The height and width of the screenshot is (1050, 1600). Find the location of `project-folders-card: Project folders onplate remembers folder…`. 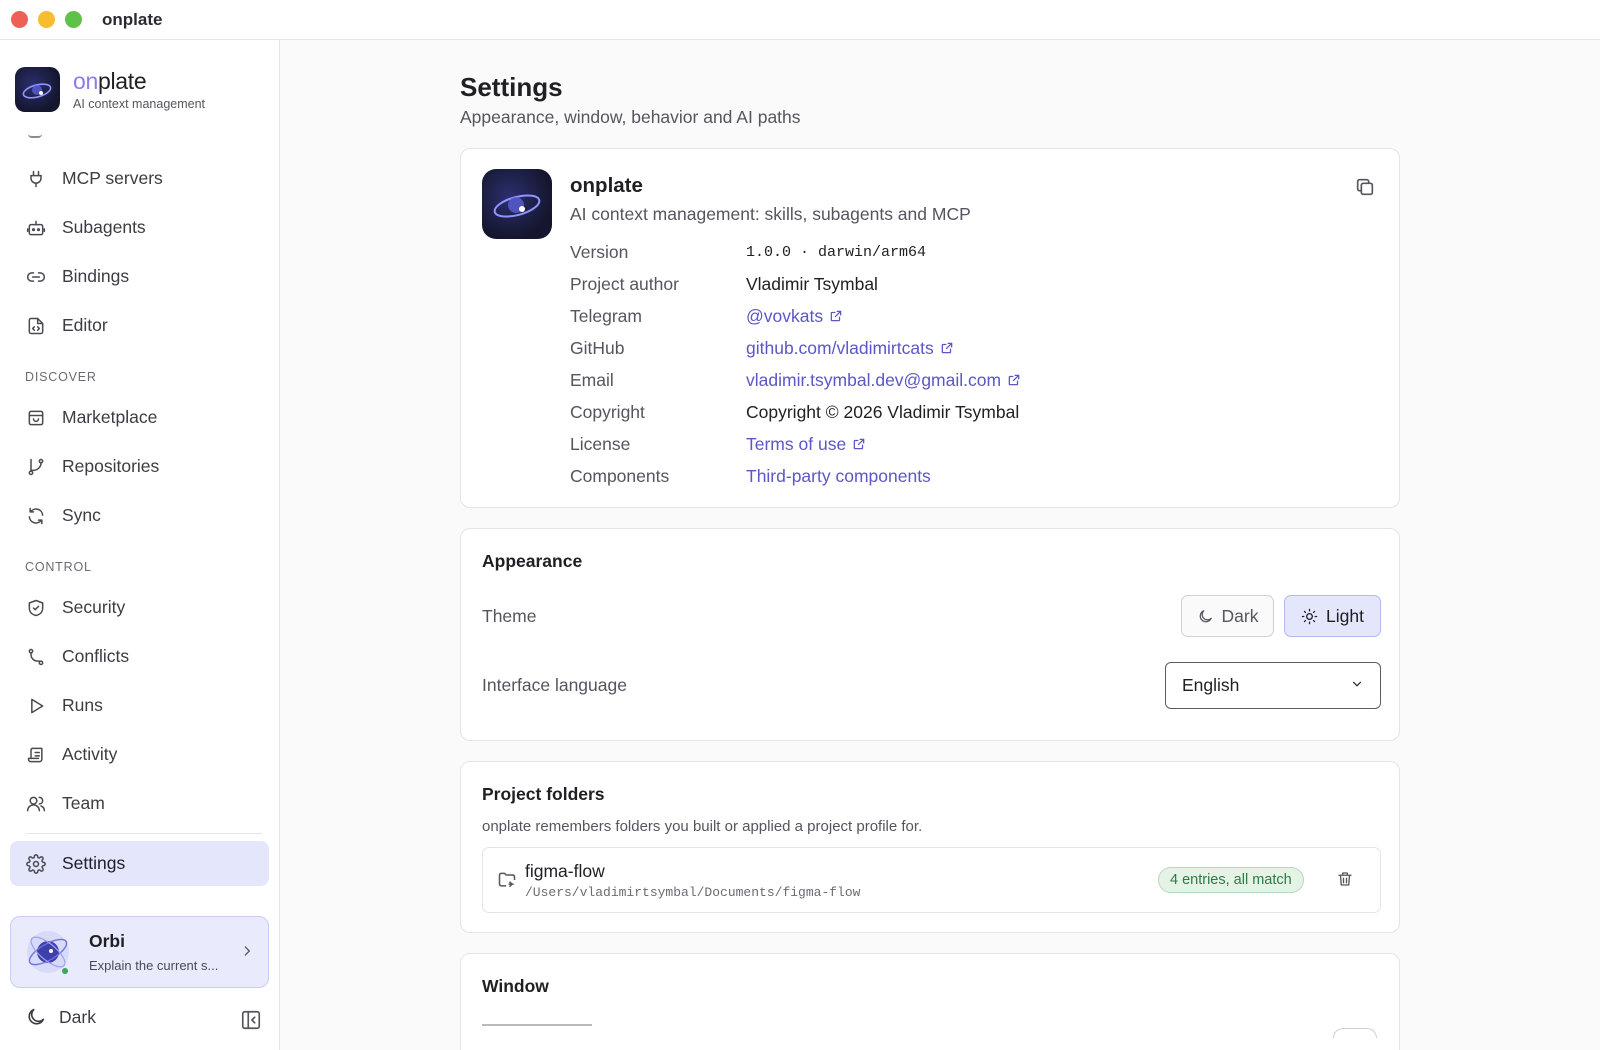

project-folders-card: Project folders onplate remembers folder… is located at coordinates (930, 847).